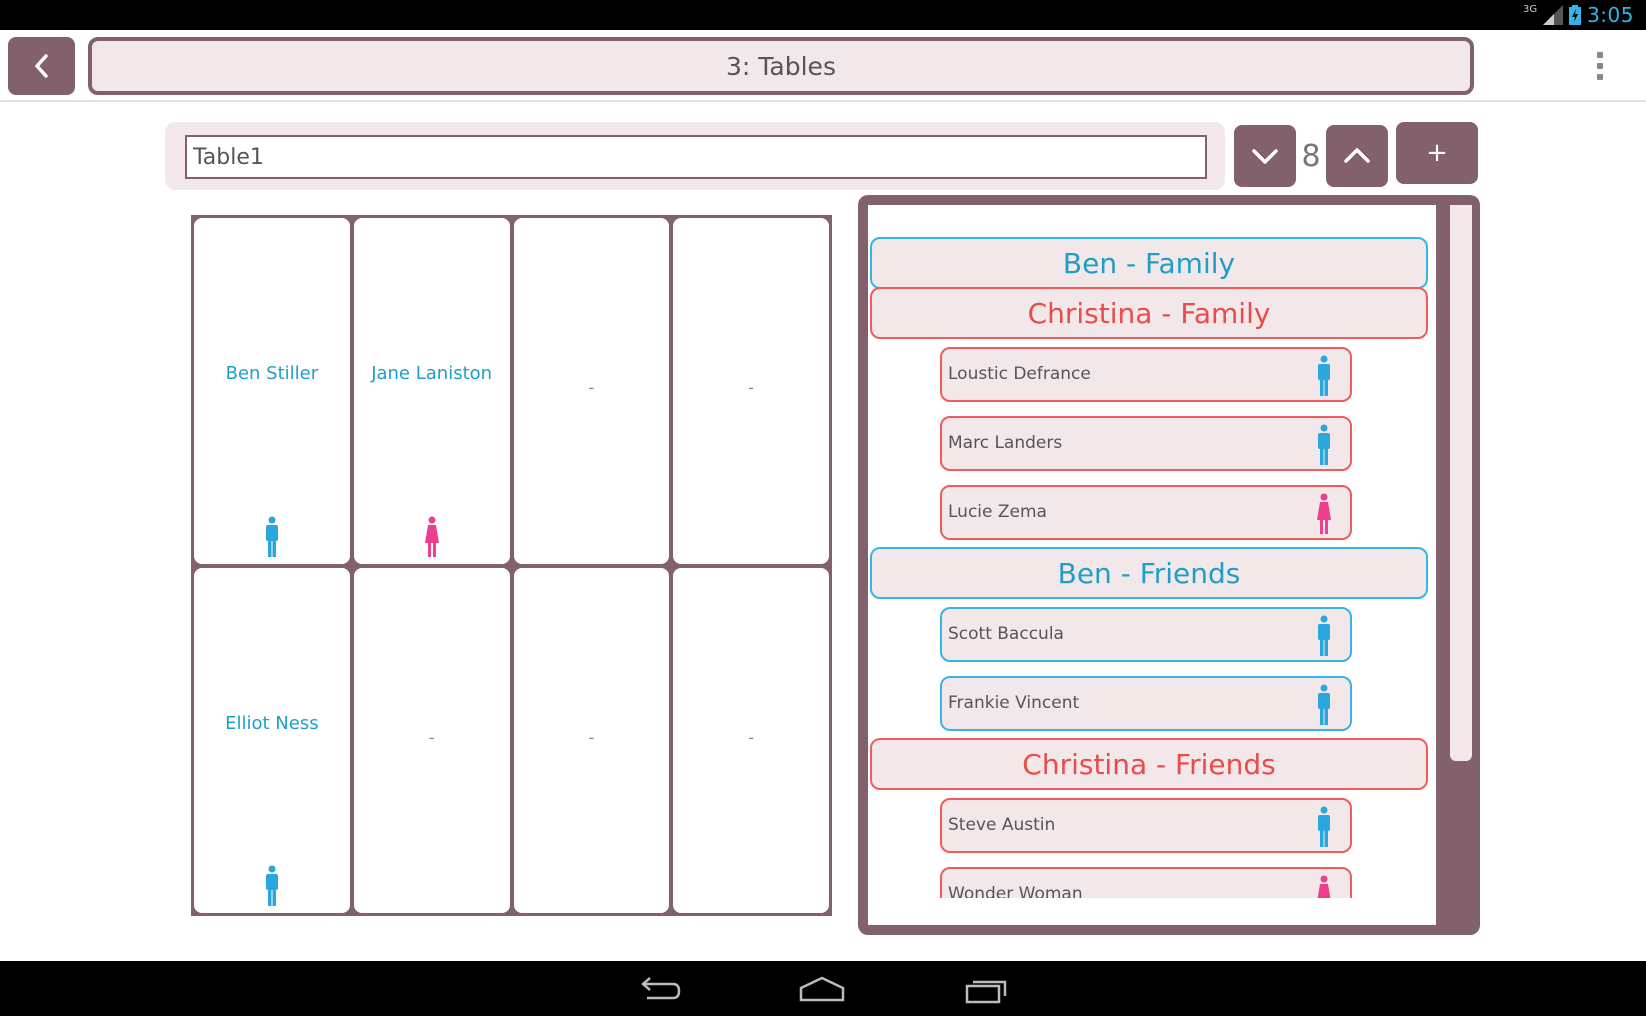  I want to click on seat-7: -, so click(591, 740).